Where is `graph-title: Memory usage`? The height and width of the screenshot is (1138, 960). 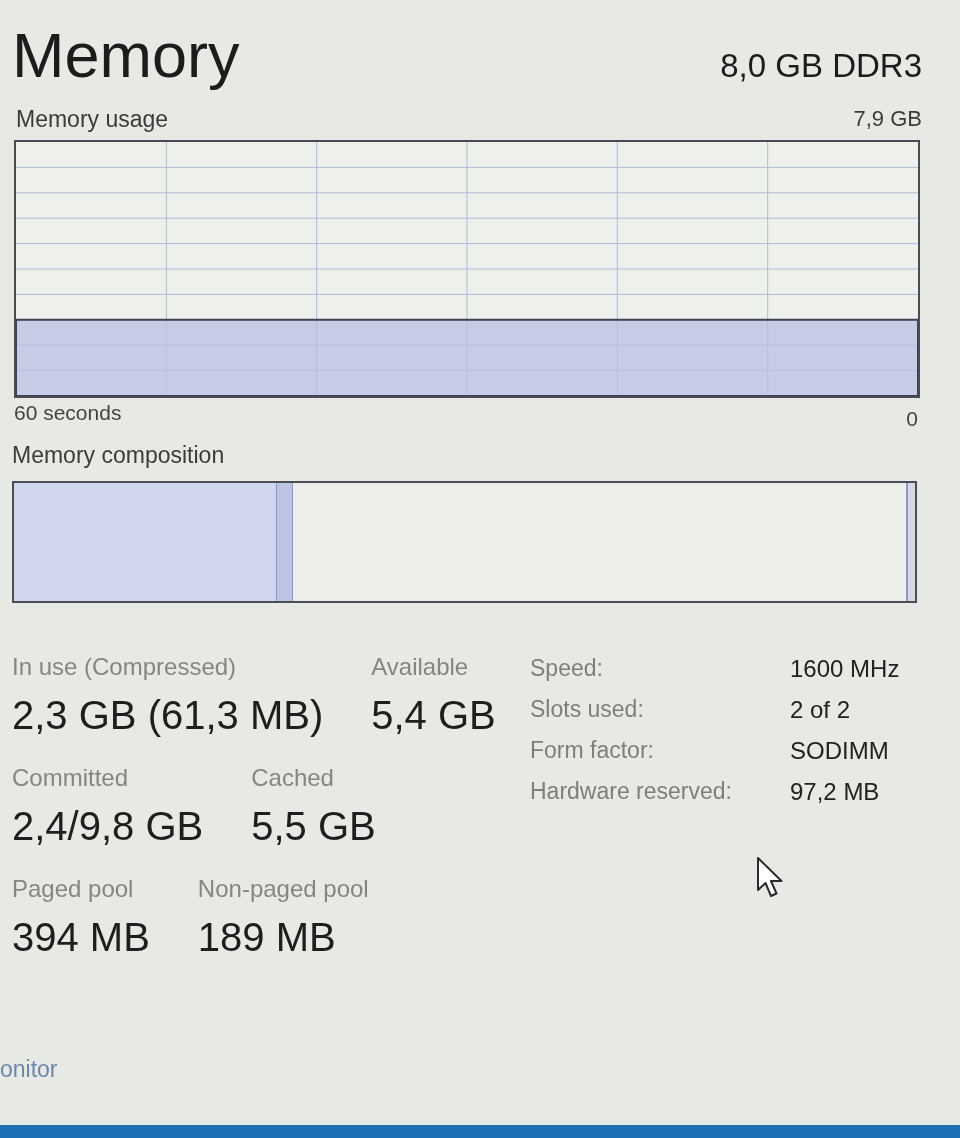 graph-title: Memory usage is located at coordinates (92, 119).